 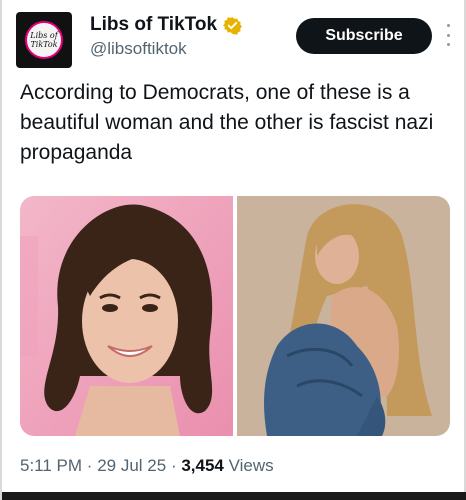 I want to click on views-label: Views, so click(x=251, y=465).